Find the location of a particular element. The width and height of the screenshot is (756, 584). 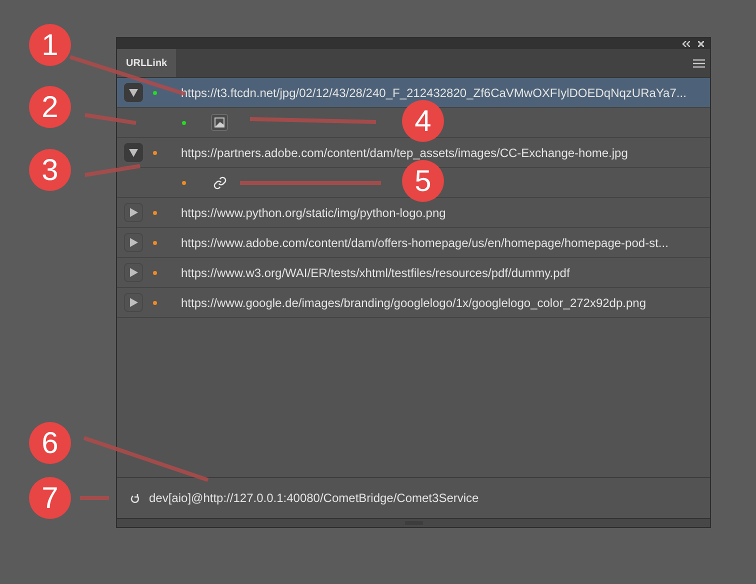

callout-number: 2 is located at coordinates (50, 107).